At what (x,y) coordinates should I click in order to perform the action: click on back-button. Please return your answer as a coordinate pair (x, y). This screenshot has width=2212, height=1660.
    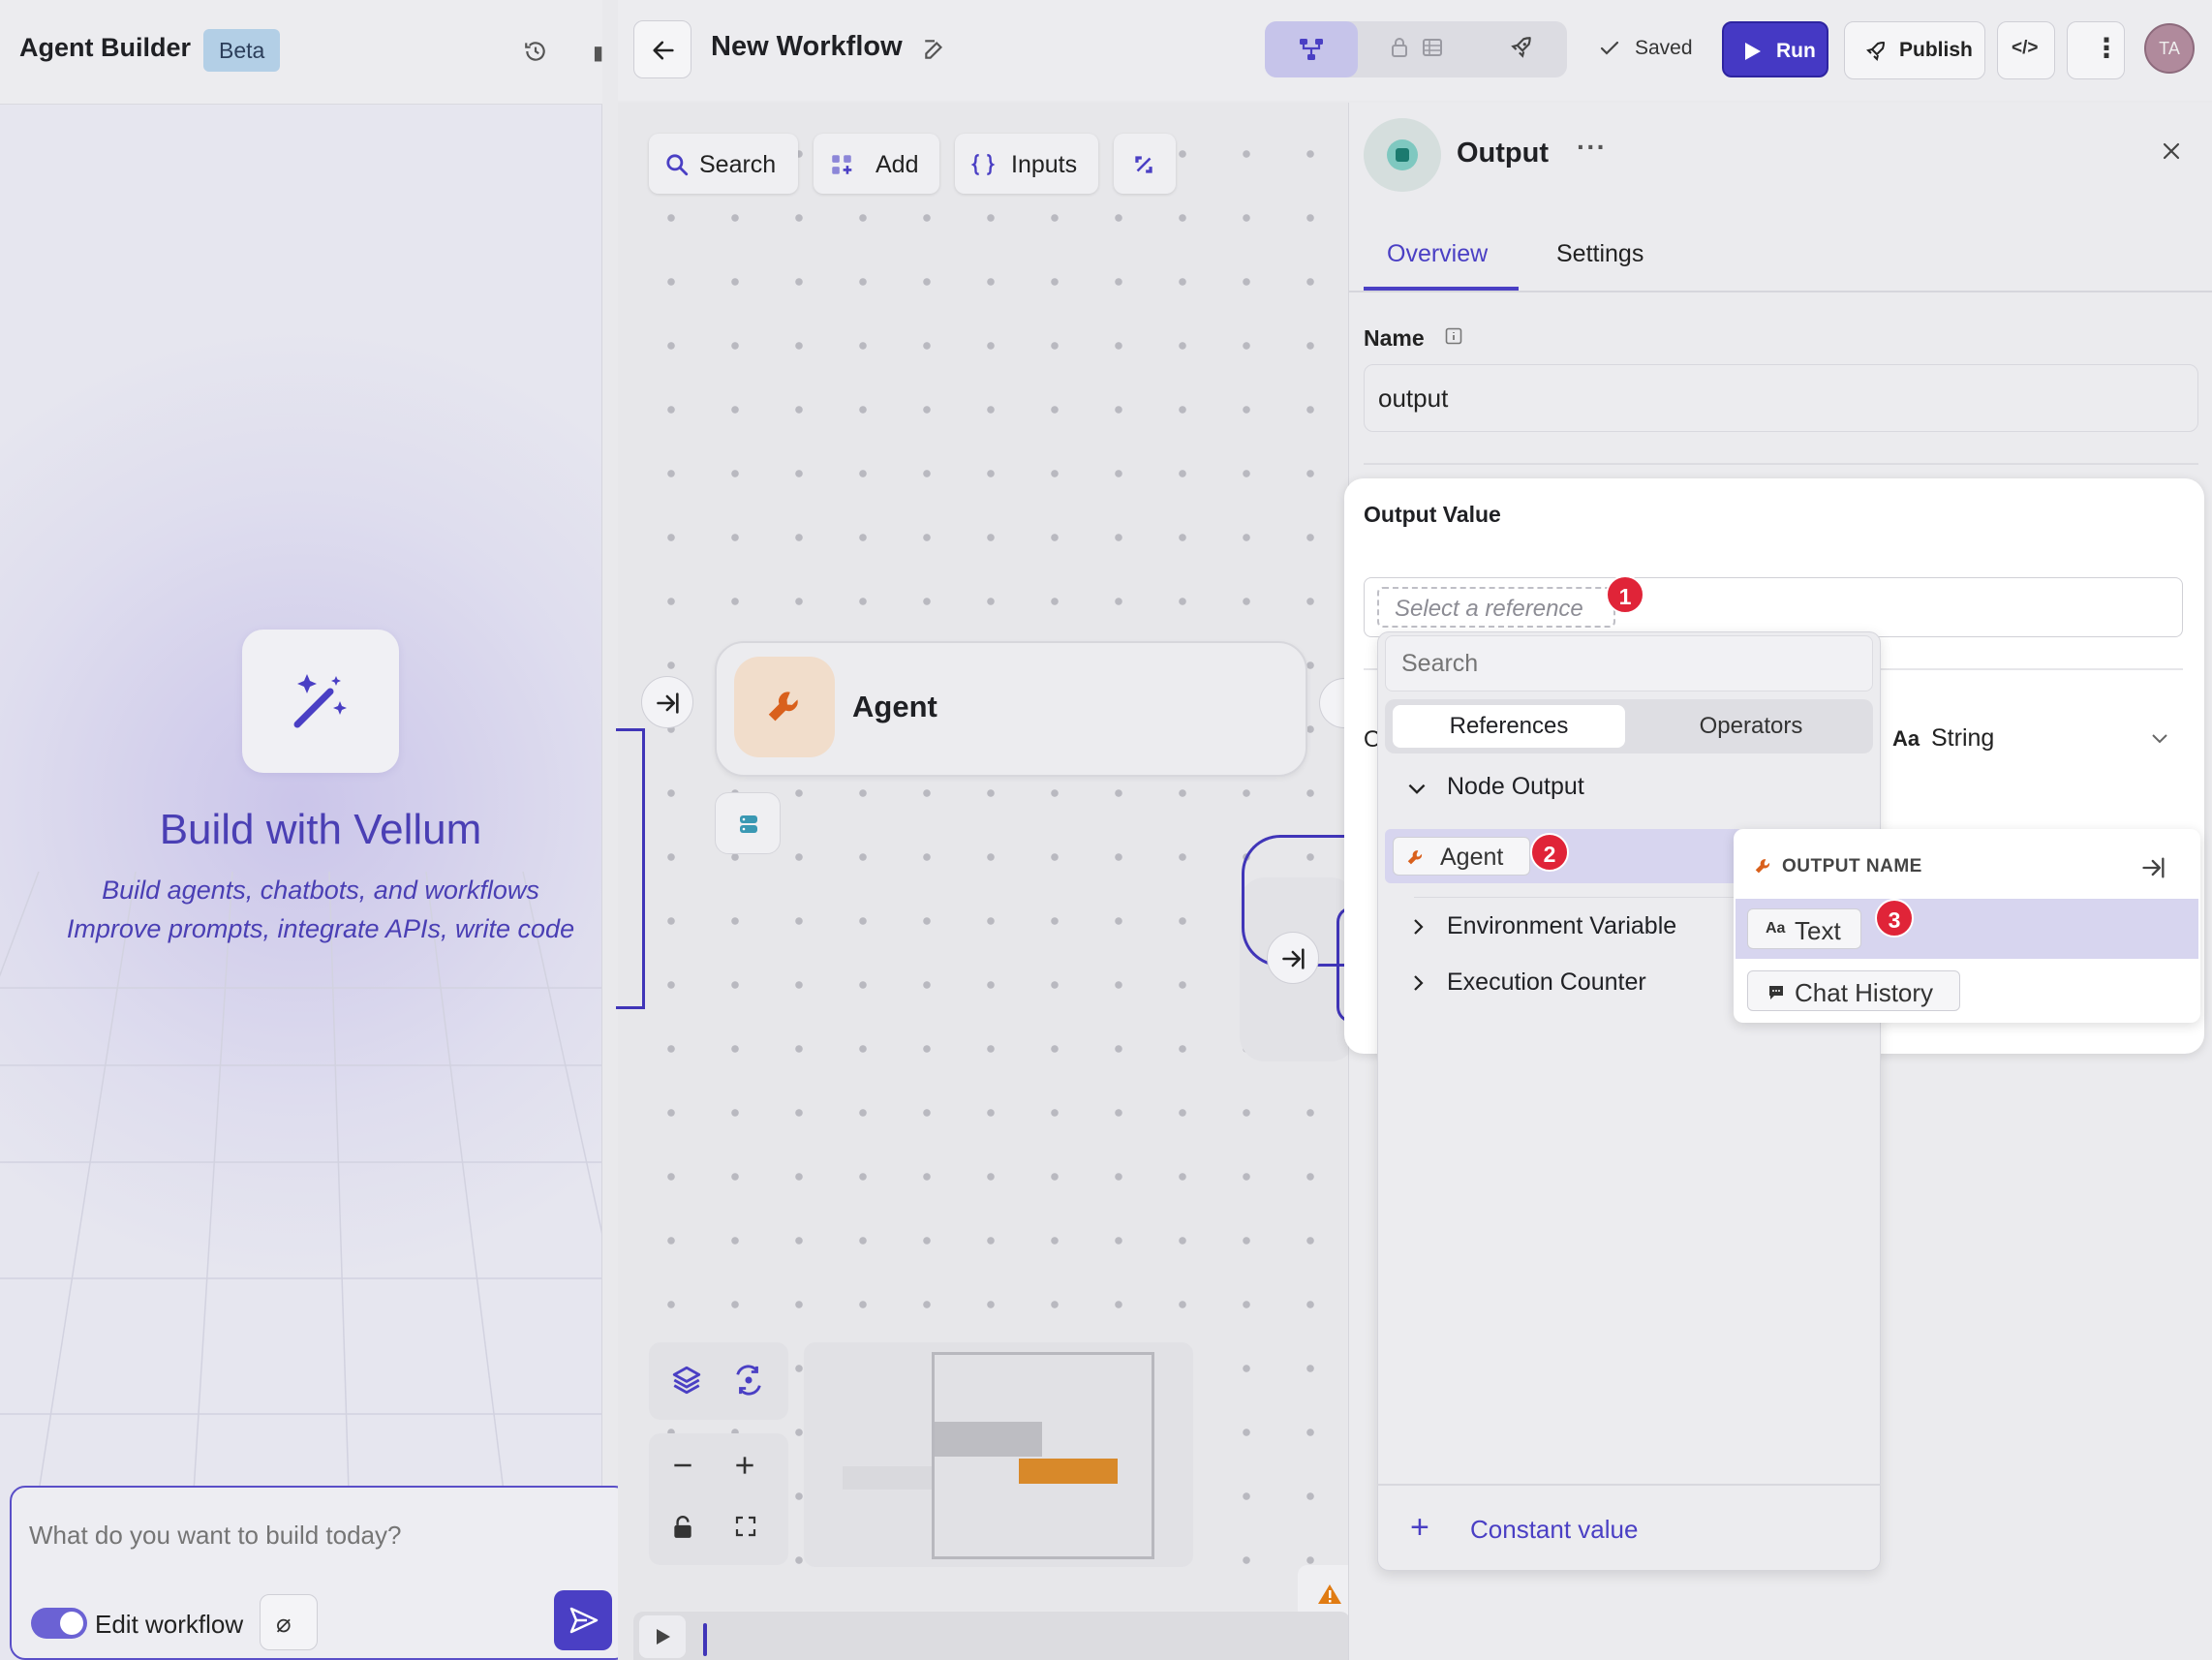
    Looking at the image, I should click on (662, 49).